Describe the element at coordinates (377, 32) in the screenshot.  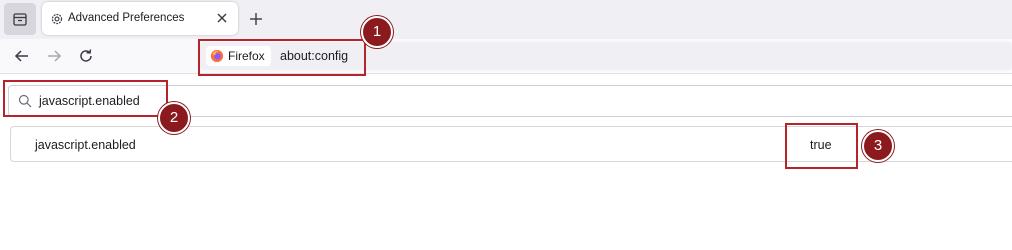
I see `callout-badge-1: 1` at that location.